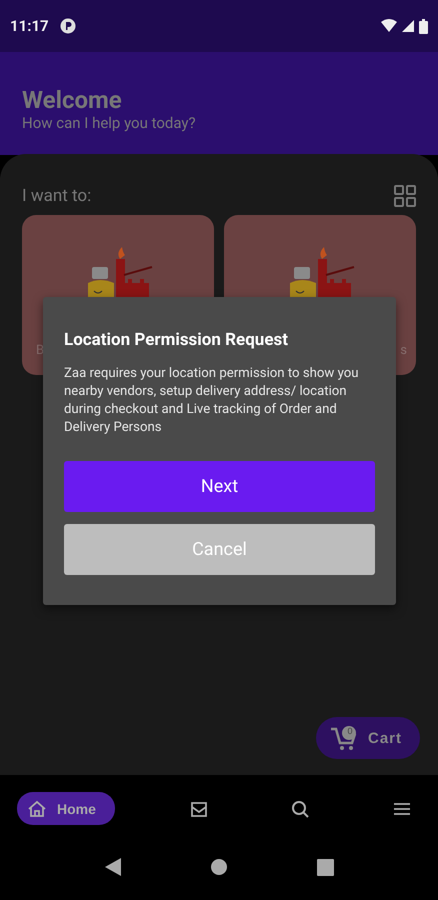  Describe the element at coordinates (385, 738) in the screenshot. I see `cart-label: Cart` at that location.